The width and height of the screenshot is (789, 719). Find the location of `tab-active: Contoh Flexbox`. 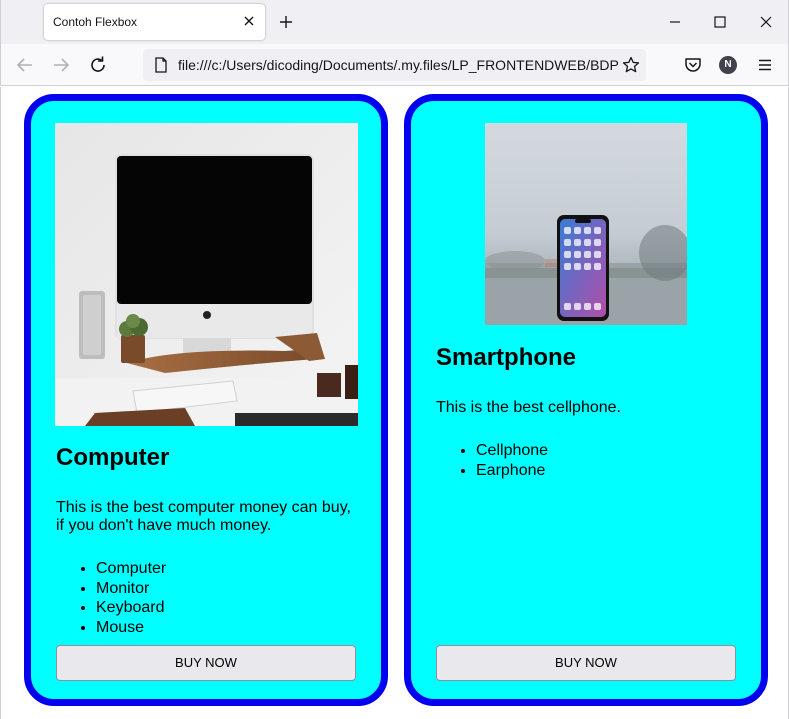

tab-active: Contoh Flexbox is located at coordinates (154, 22).